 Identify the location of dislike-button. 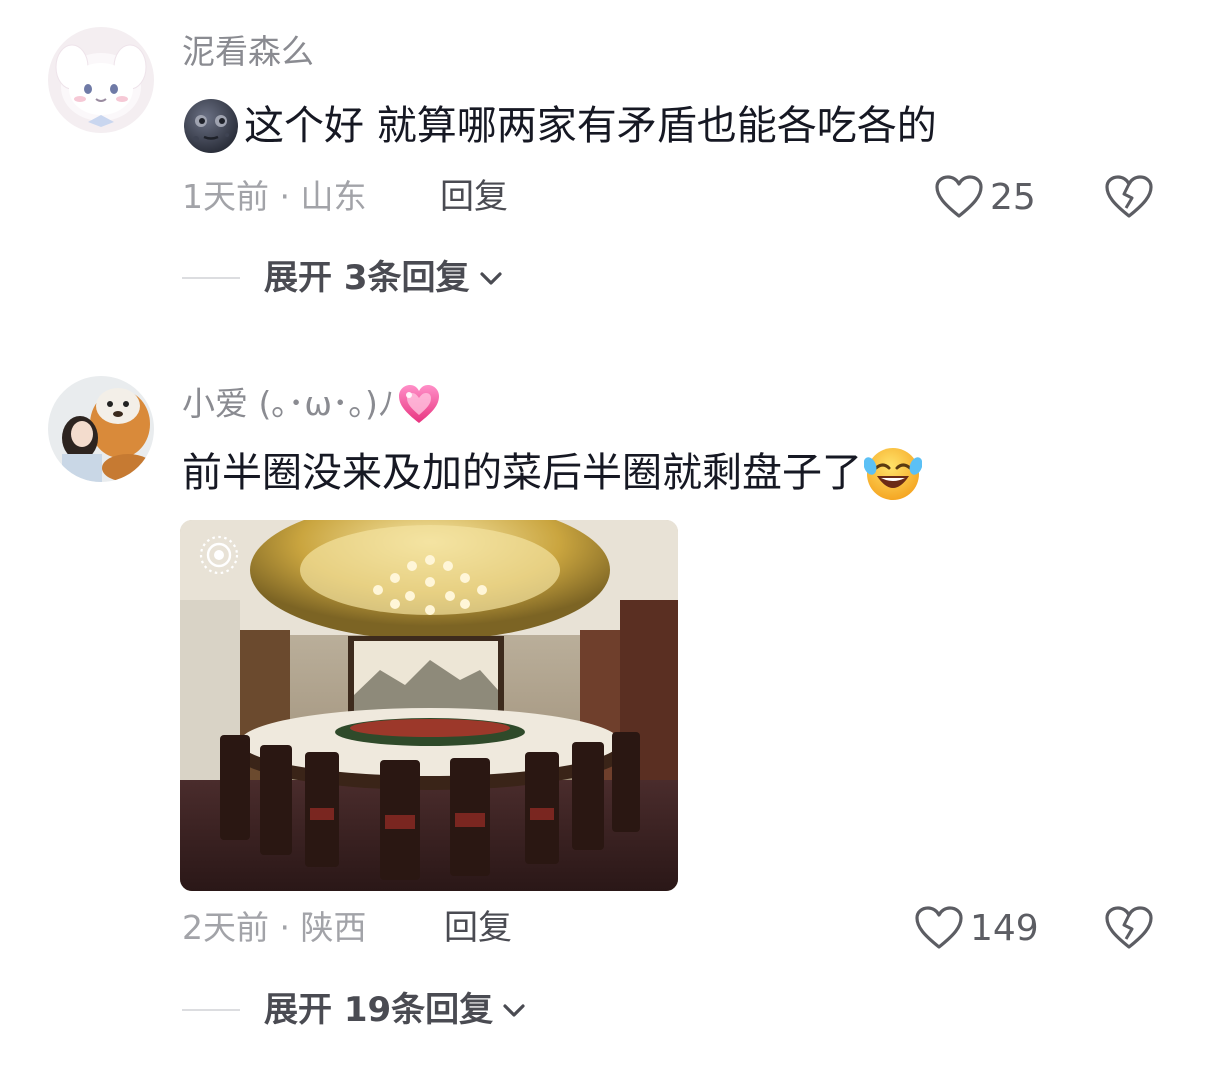
(1129, 928).